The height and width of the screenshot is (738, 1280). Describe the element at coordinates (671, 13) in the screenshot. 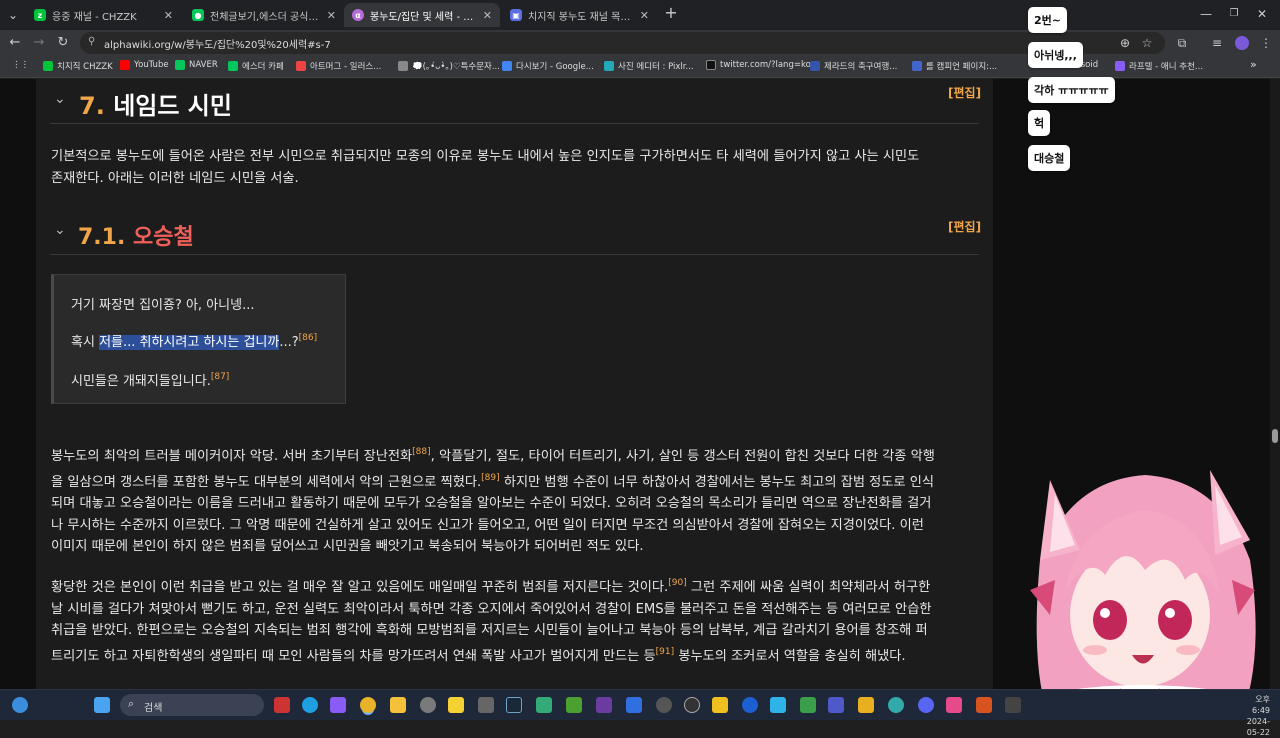

I see `new-tab-icon: +` at that location.